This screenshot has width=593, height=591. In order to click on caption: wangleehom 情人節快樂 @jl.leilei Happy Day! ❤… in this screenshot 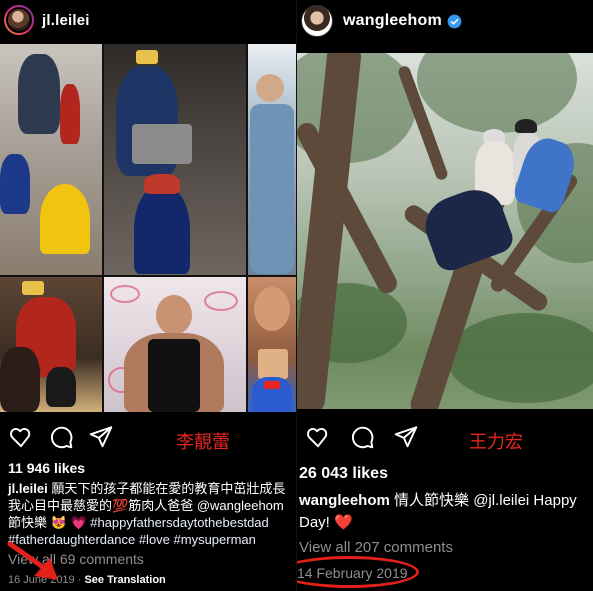, I will do `click(438, 511)`.